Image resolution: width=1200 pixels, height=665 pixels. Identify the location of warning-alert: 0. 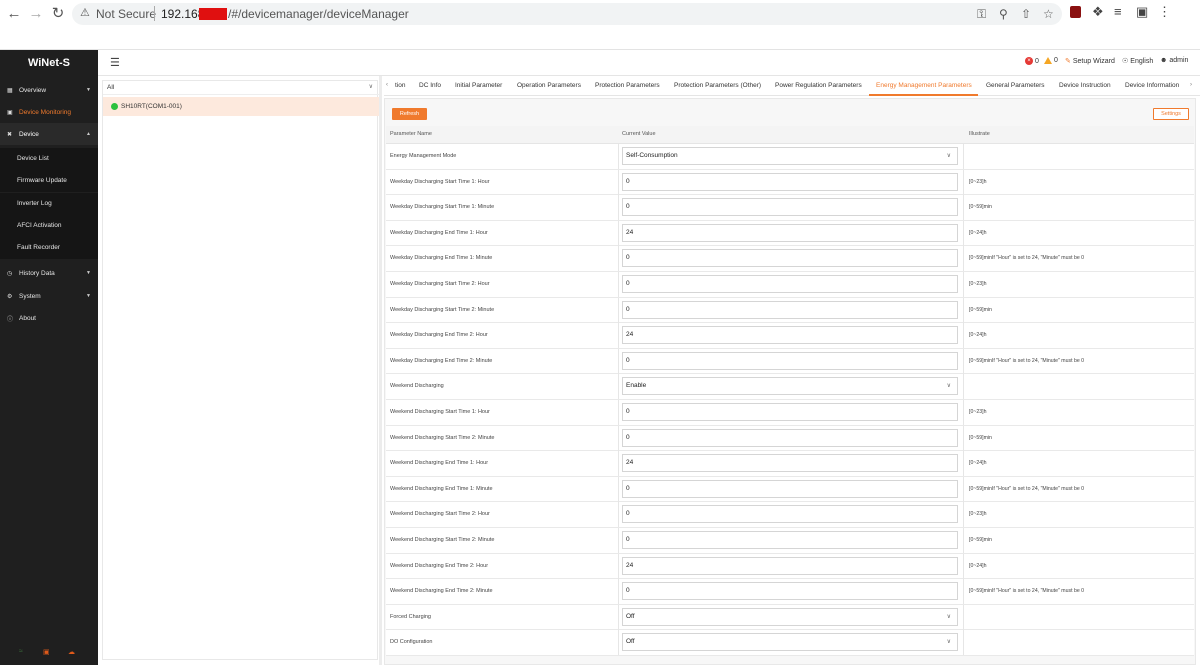
(1051, 60).